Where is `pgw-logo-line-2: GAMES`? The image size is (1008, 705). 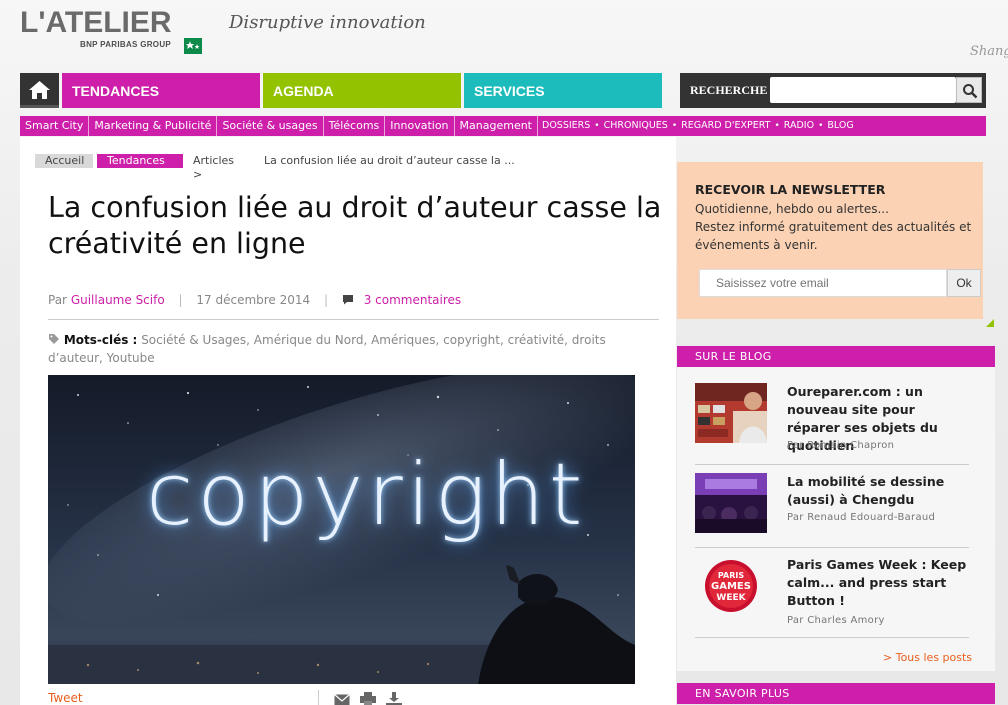
pgw-logo-line-2: GAMES is located at coordinates (731, 586).